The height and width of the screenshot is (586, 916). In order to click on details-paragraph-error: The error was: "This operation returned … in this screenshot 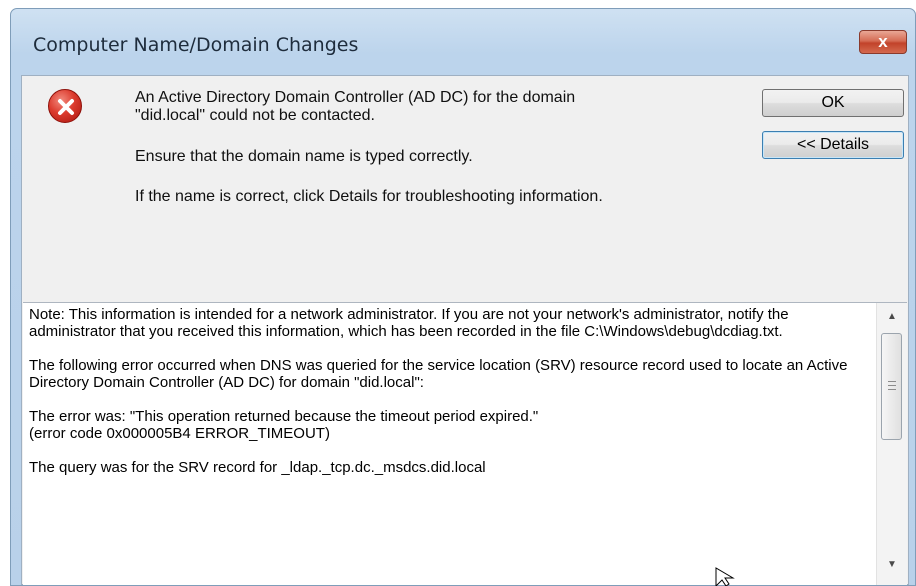, I will do `click(453, 425)`.